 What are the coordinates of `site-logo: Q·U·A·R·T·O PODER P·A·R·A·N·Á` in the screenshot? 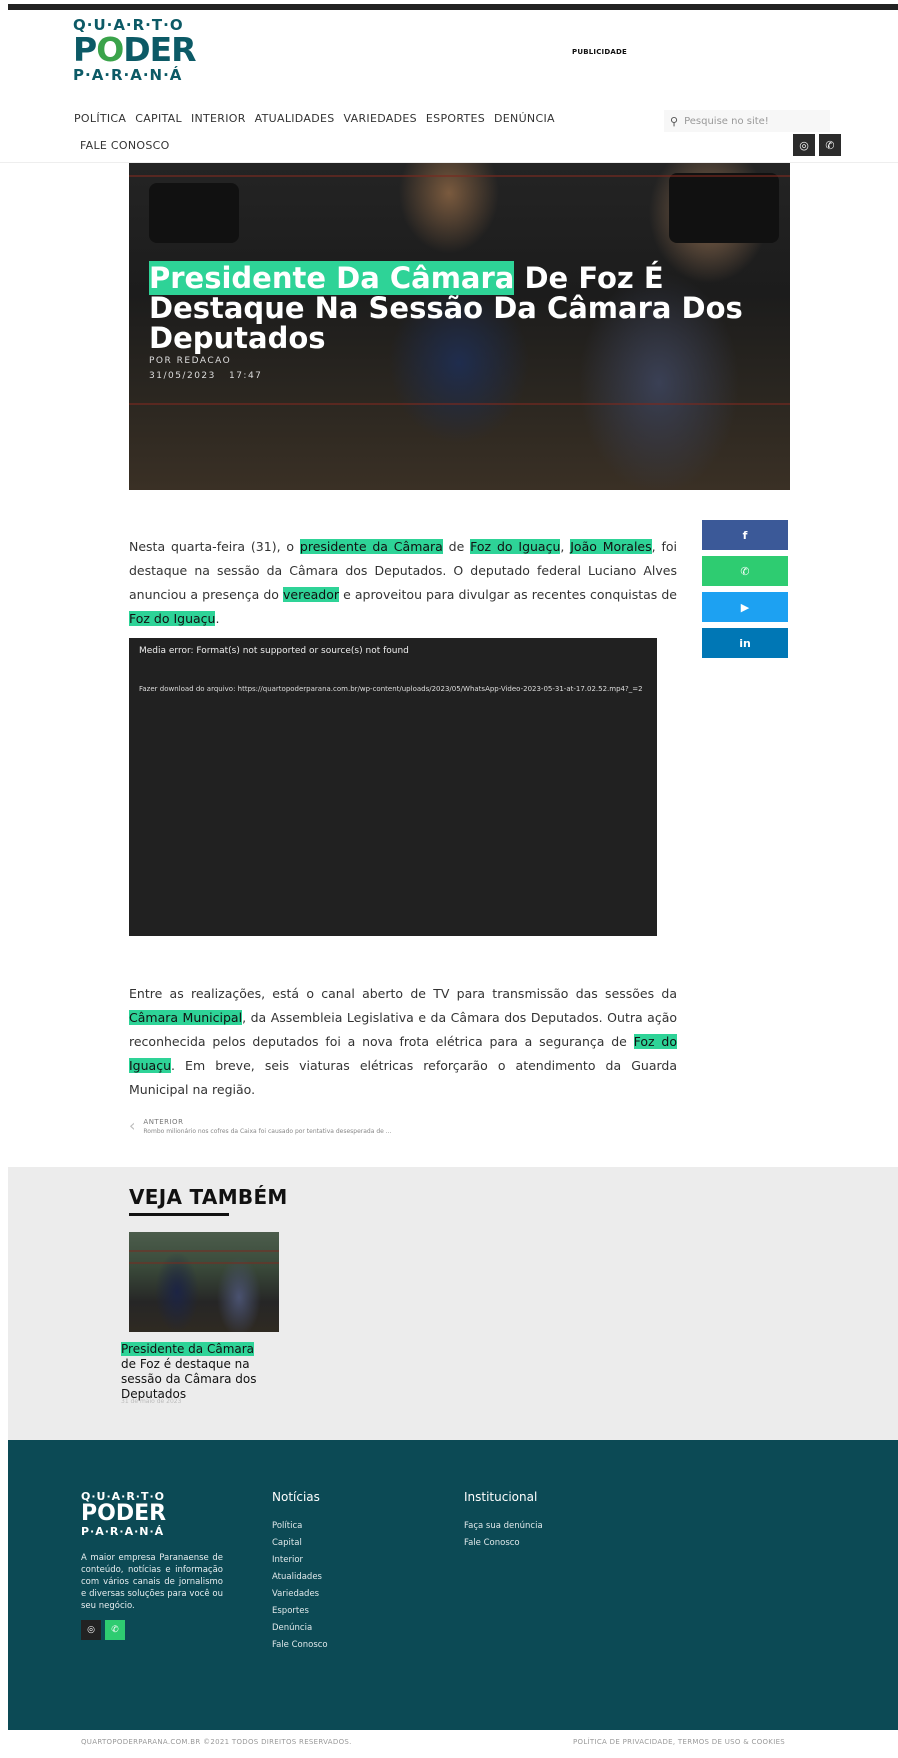 It's located at (148, 50).